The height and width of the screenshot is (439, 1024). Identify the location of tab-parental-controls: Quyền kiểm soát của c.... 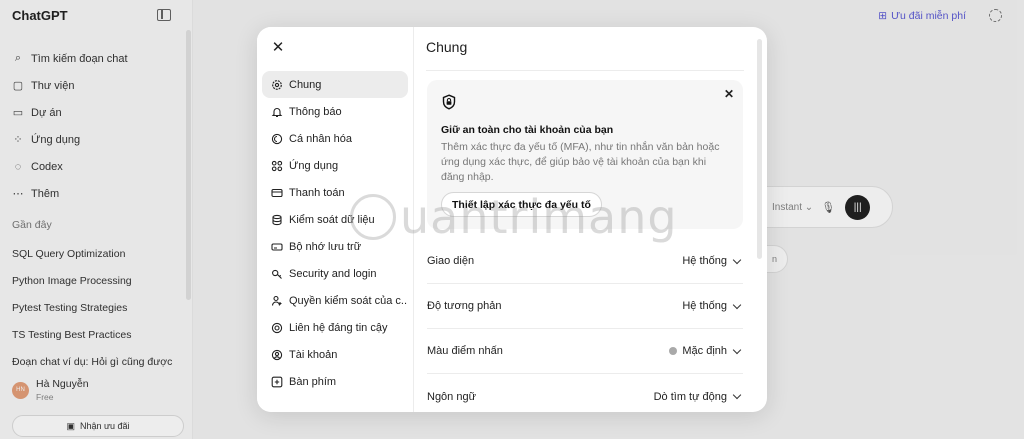
(335, 300).